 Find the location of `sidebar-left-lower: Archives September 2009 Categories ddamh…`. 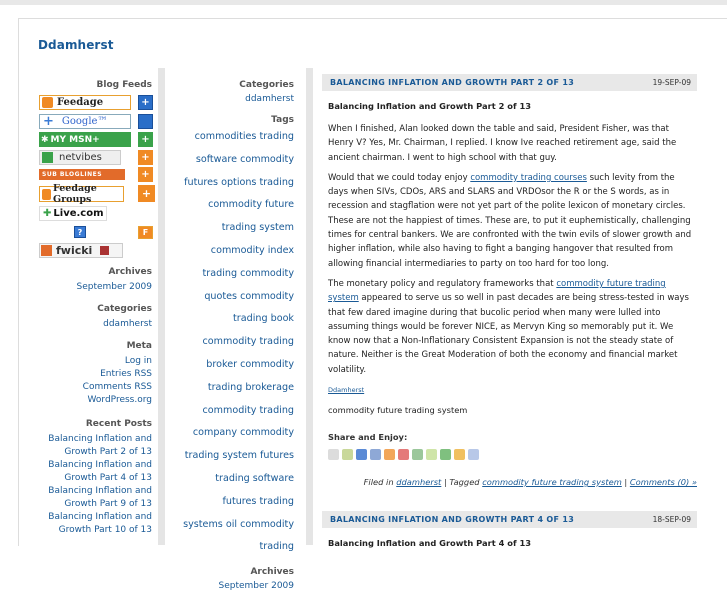

sidebar-left-lower: Archives September 2009 Categories ddamh… is located at coordinates (94, 402).